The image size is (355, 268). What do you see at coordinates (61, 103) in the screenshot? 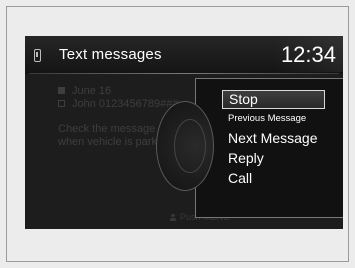
I see `envelope-icon` at bounding box center [61, 103].